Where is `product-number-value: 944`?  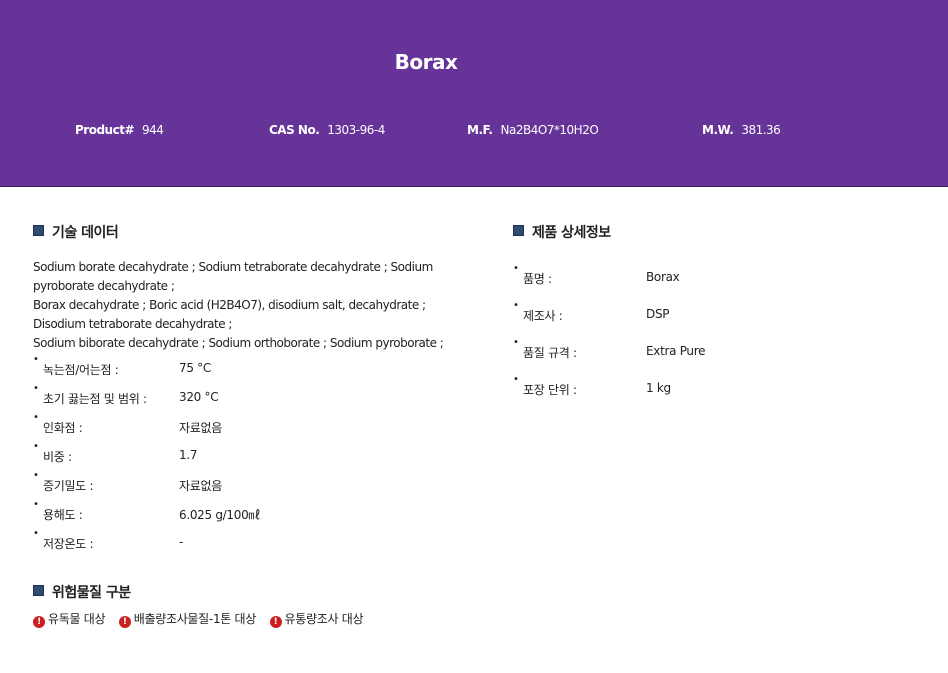 product-number-value: 944 is located at coordinates (153, 130).